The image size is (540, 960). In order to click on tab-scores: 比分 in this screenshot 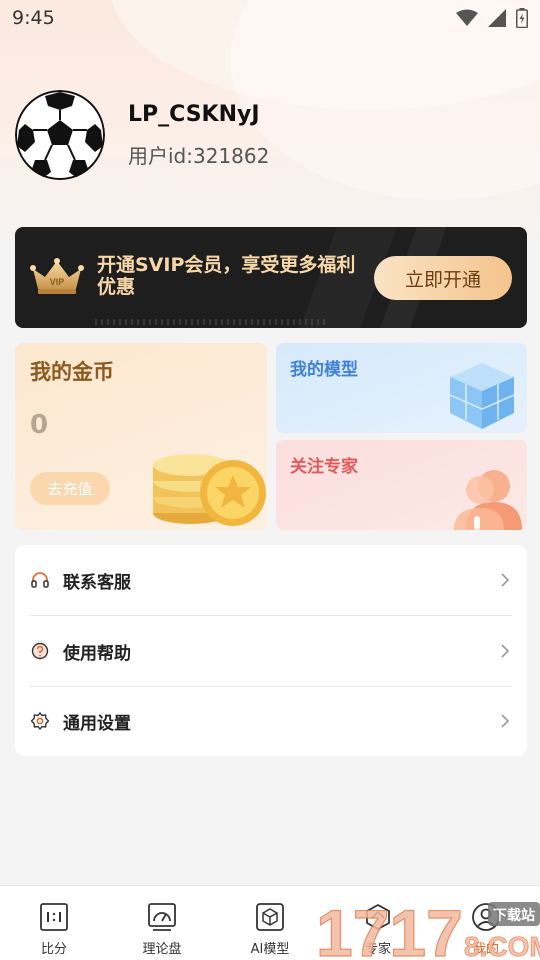, I will do `click(54, 923)`.